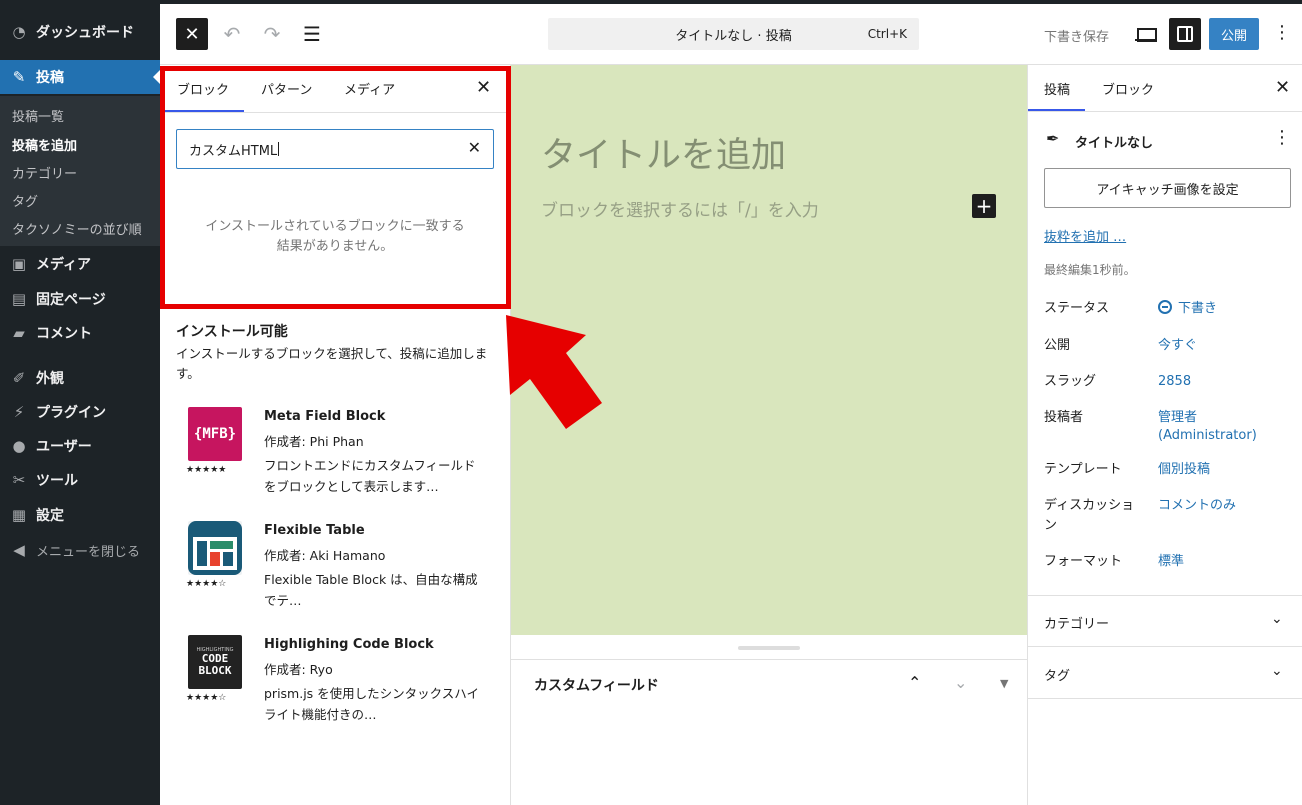 This screenshot has height=805, width=1302. What do you see at coordinates (44, 144) in the screenshot?
I see `submenu-add-post: 投稿を追加` at bounding box center [44, 144].